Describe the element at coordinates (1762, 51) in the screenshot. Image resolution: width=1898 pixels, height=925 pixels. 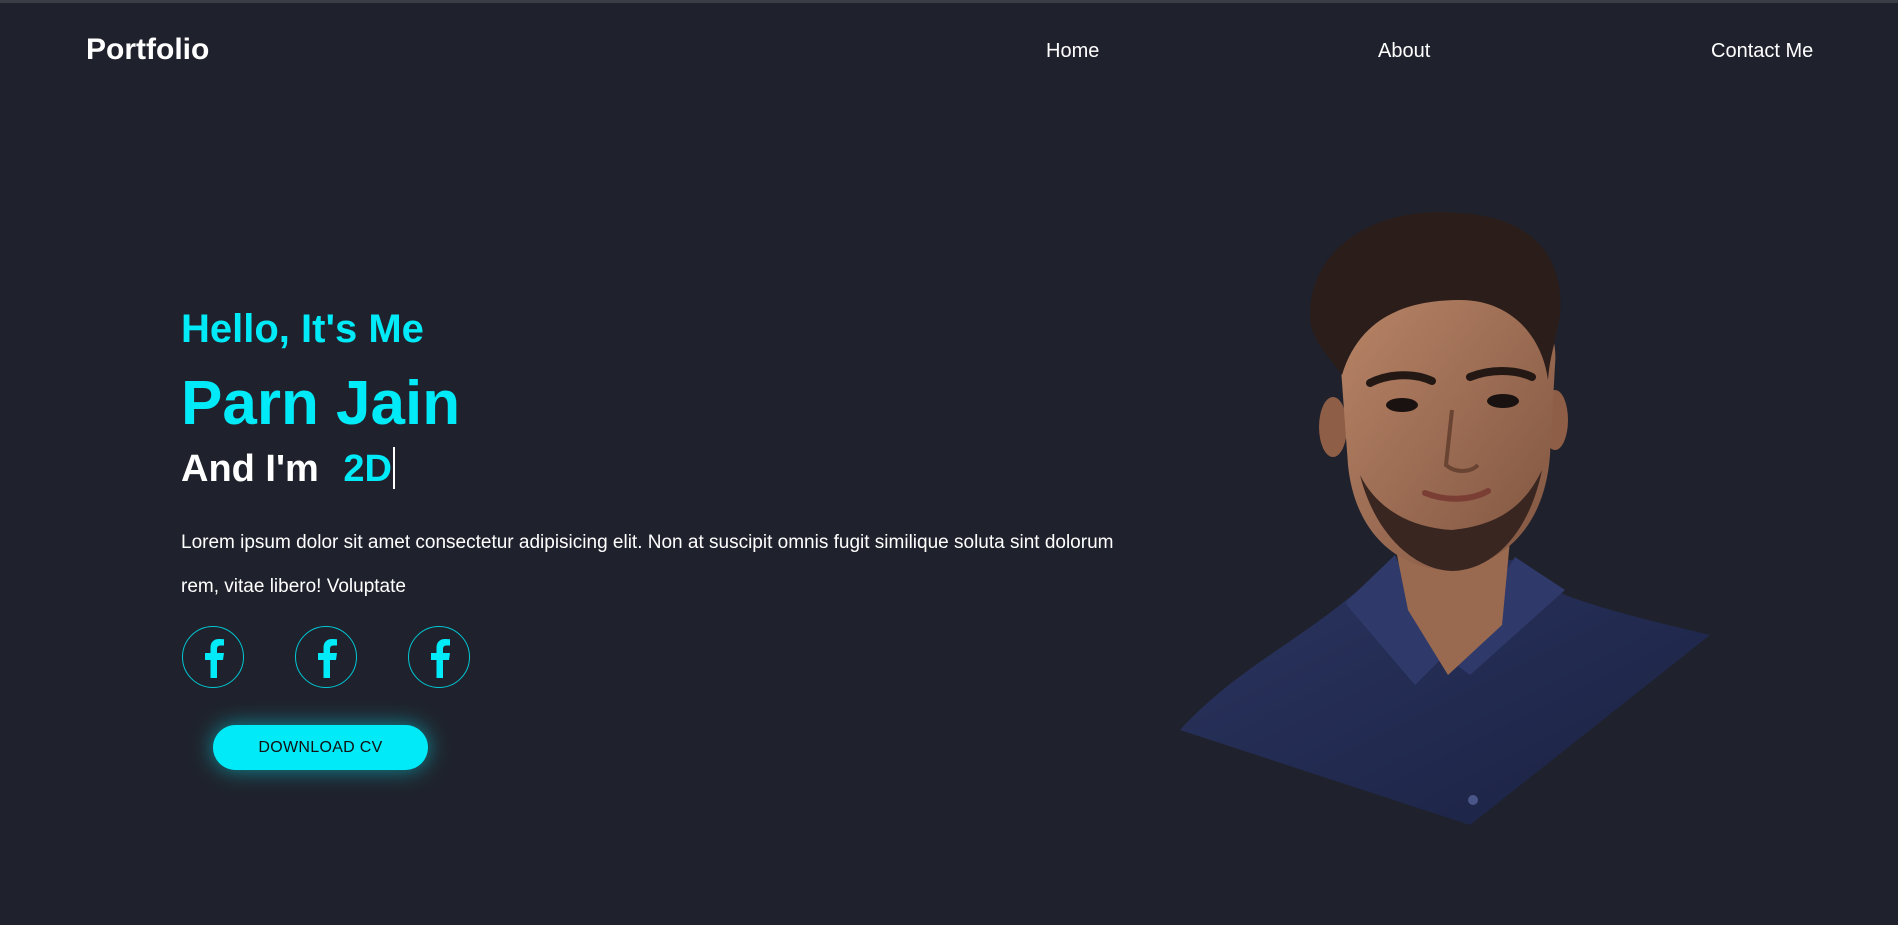
I see `nav-contact-link: Contact Me` at that location.